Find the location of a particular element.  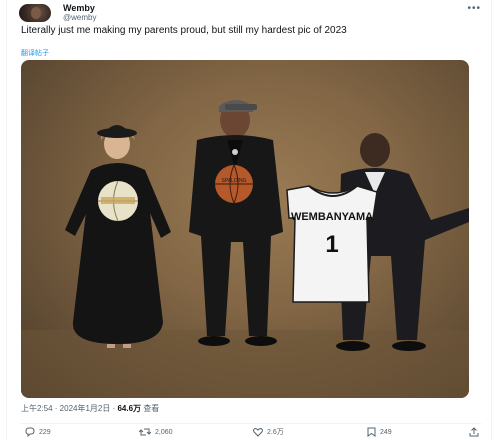

tweet-meta: 上午2:54 · 2024年1月2日 · 64.6万 查看 is located at coordinates (90, 409).